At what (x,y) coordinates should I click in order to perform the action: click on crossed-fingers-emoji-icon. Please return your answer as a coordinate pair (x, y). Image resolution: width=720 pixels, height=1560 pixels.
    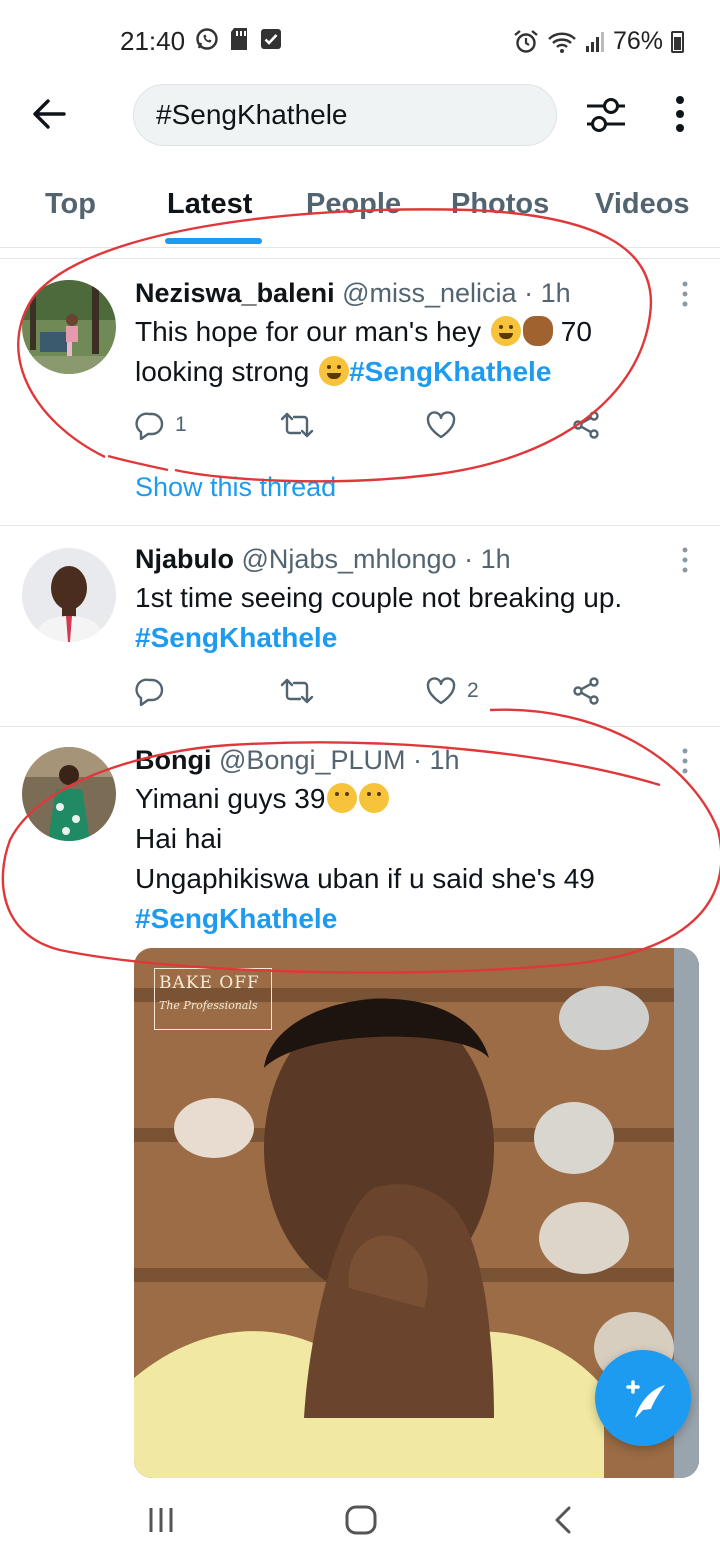
    Looking at the image, I should click on (537, 331).